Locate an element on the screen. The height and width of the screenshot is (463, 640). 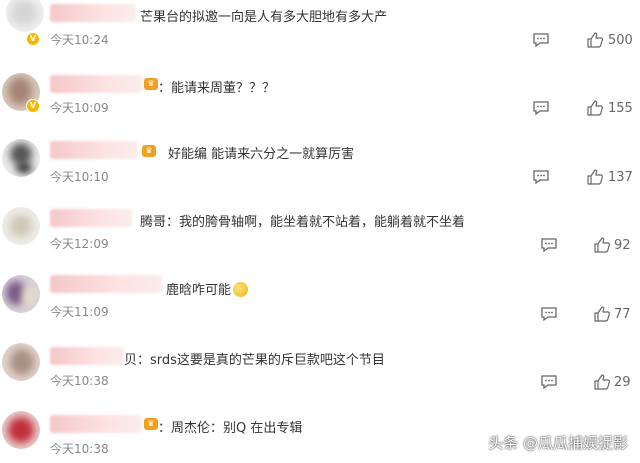
emoji-icon is located at coordinates (241, 289).